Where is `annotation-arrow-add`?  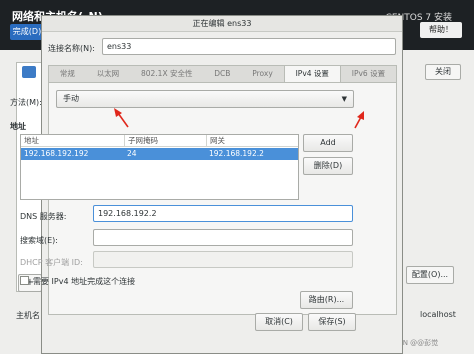
annotation-arrow-add is located at coordinates (359, 120).